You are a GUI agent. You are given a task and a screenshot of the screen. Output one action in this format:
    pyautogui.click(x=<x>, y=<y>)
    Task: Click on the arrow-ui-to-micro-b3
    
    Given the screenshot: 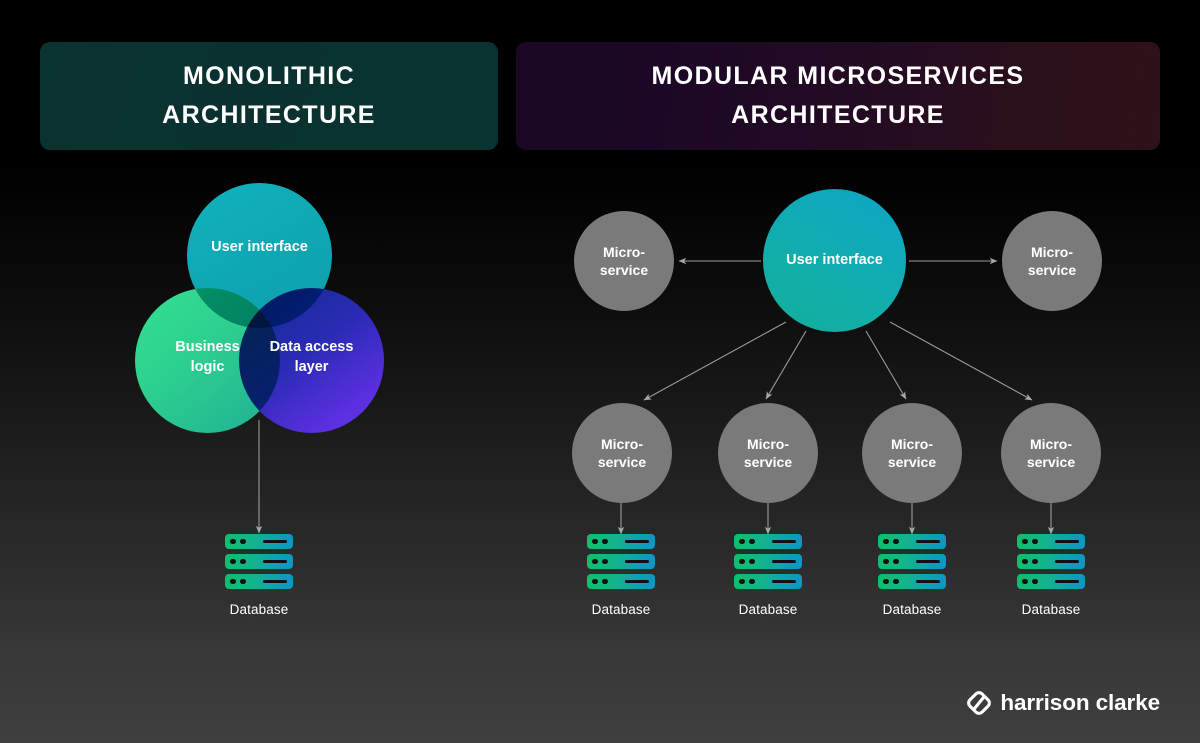 What is the action you would take?
    pyautogui.click(x=886, y=365)
    